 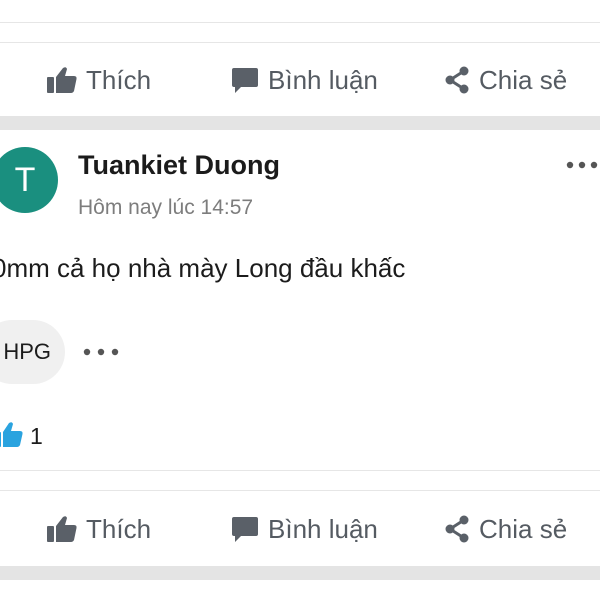 I want to click on avatar: T, so click(x=29, y=180).